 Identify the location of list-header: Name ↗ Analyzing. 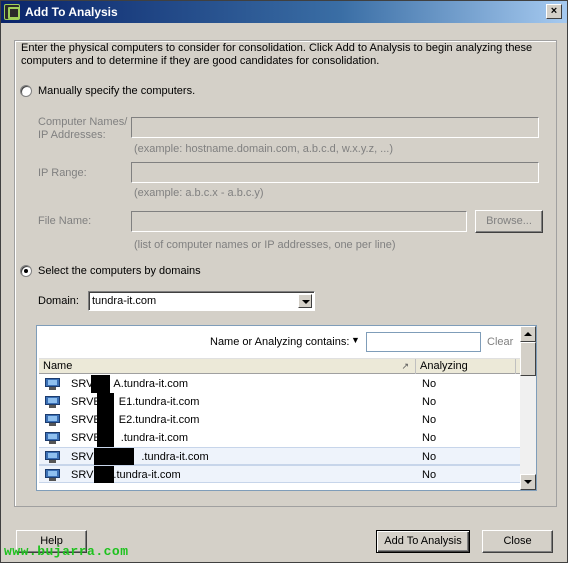
(279, 366).